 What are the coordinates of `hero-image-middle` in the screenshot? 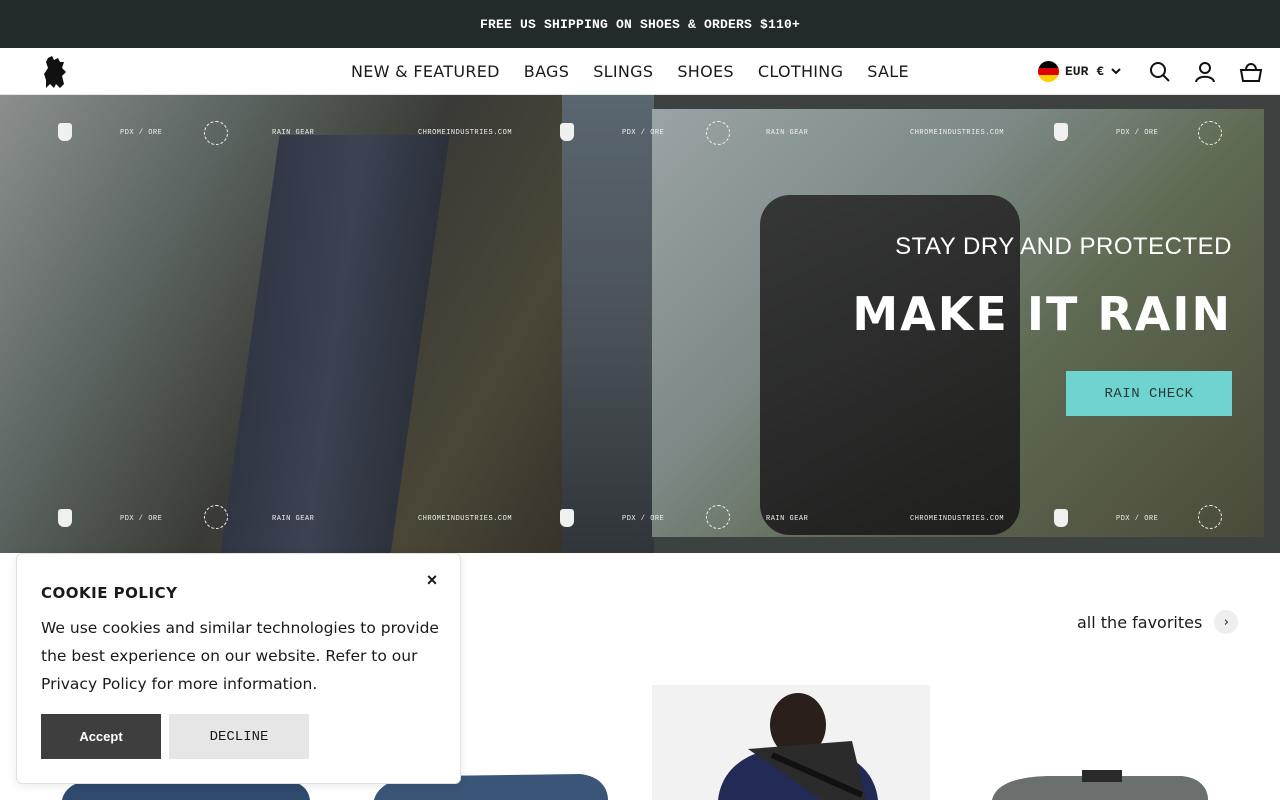 It's located at (608, 324).